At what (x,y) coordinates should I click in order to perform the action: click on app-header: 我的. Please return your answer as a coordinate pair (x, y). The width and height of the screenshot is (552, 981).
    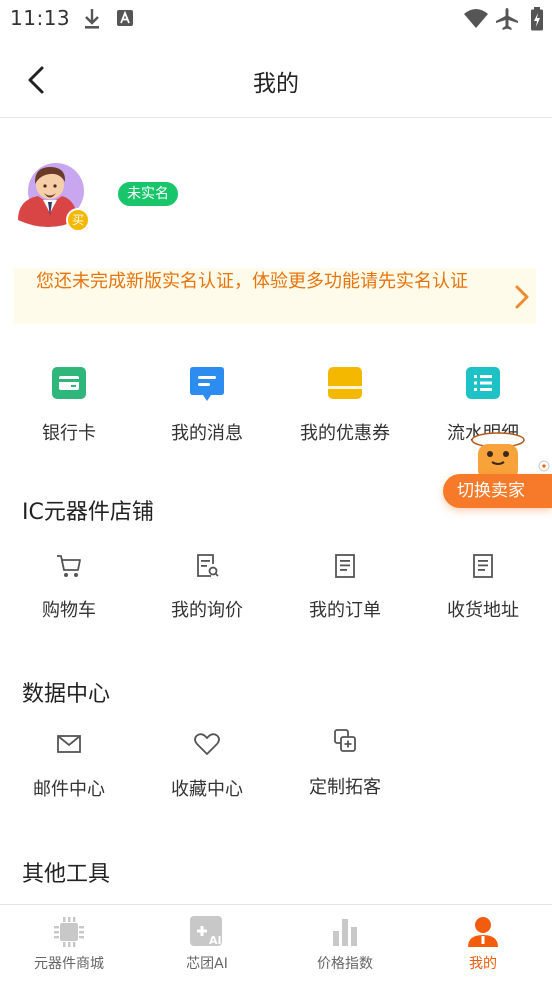
    Looking at the image, I should click on (276, 79).